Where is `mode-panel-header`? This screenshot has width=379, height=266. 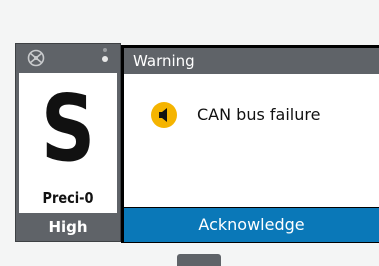 mode-panel-header is located at coordinates (68, 57).